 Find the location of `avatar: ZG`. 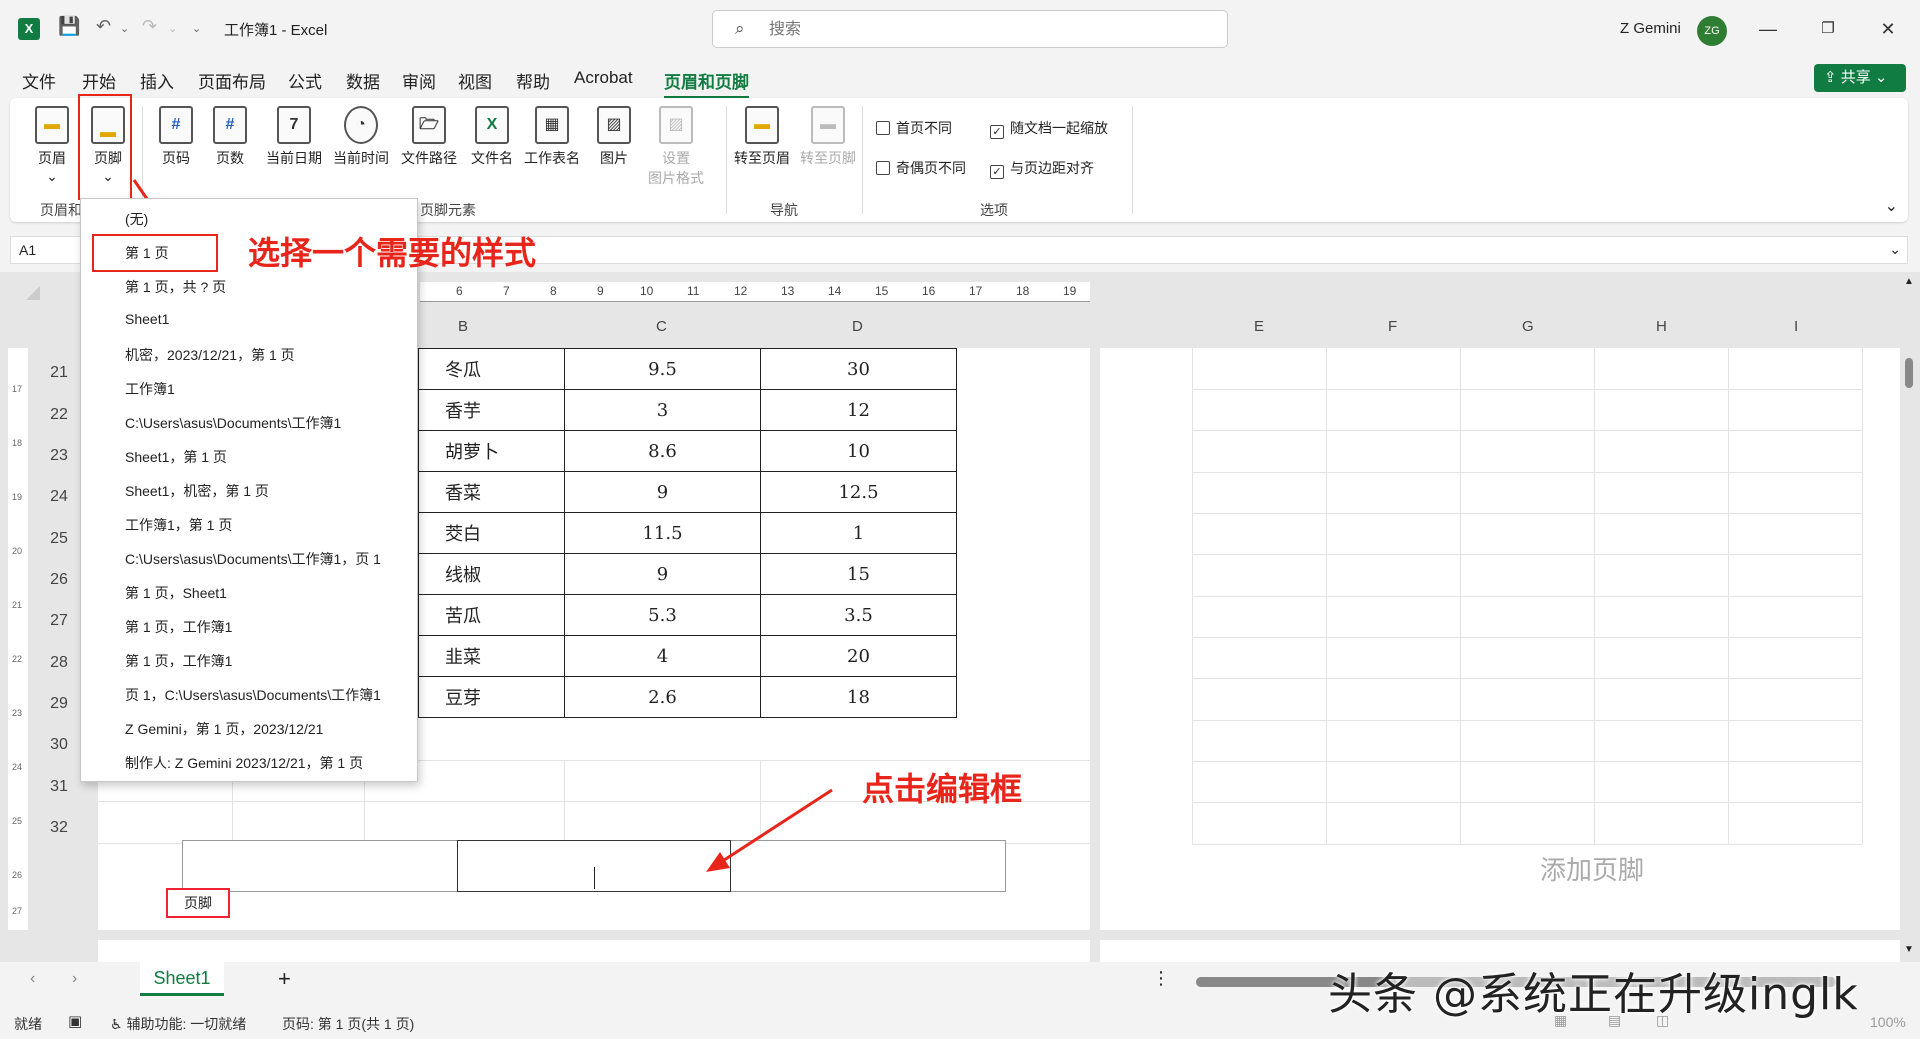

avatar: ZG is located at coordinates (1712, 31).